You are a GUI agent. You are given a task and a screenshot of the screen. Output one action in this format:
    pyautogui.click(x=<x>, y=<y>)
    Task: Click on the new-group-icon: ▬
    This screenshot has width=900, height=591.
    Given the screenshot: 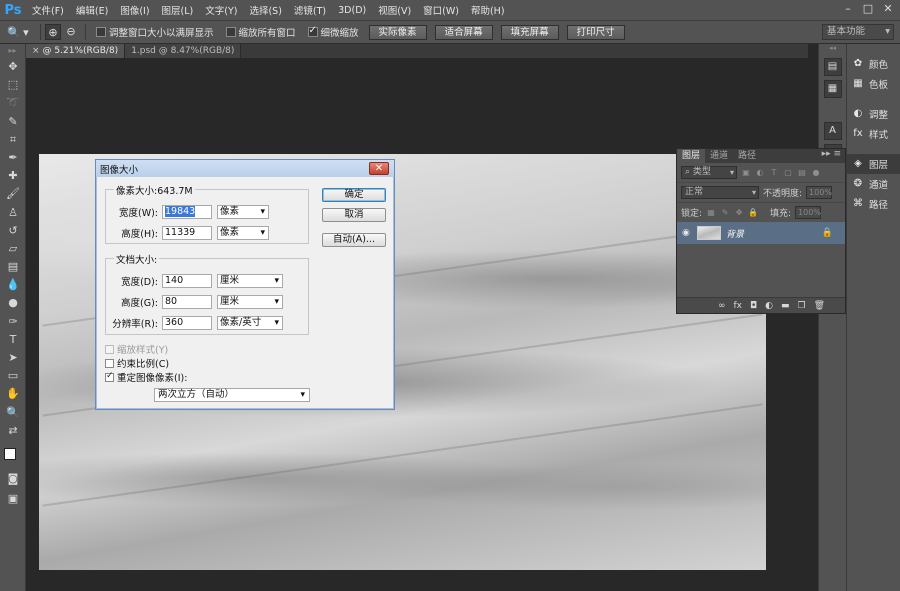 What is the action you would take?
    pyautogui.click(x=785, y=306)
    